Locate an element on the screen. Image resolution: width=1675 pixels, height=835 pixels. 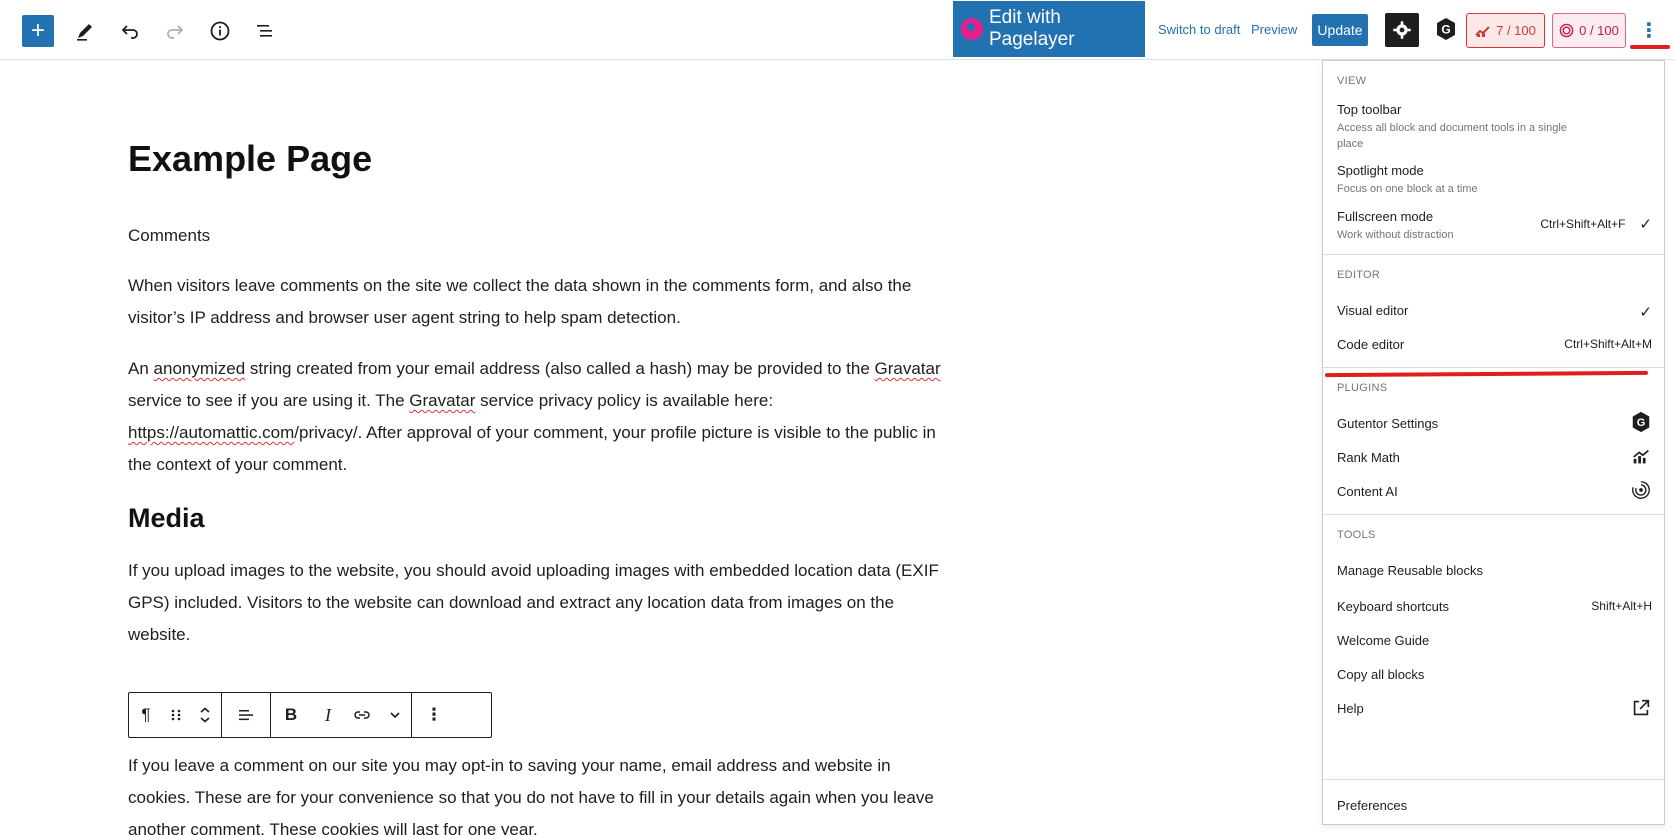
menu-section-title: Tools is located at coordinates (1356, 535).